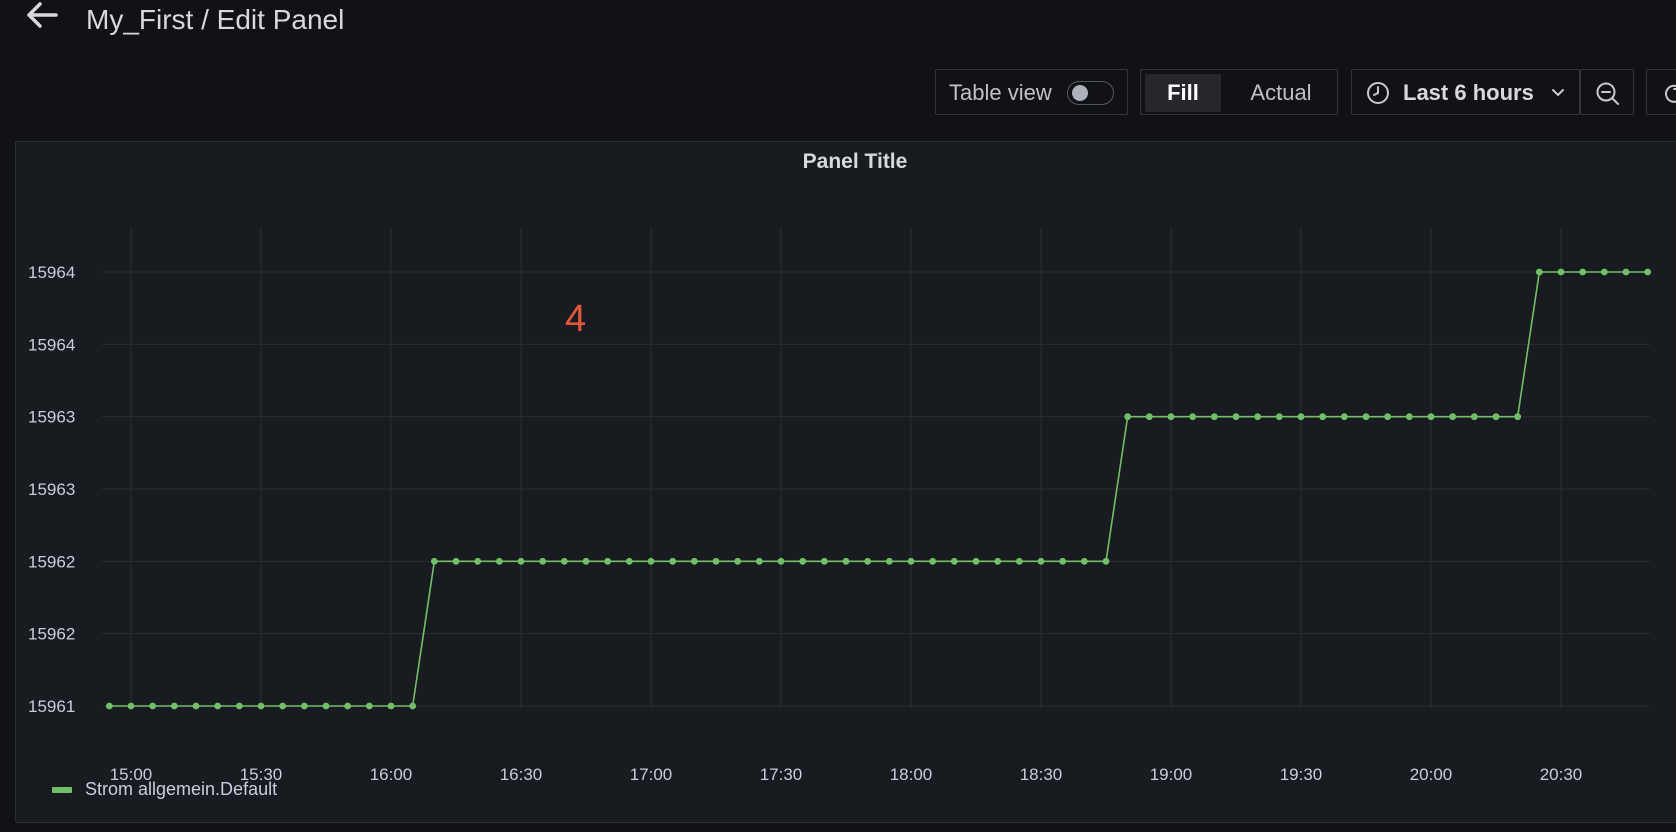  I want to click on x-tick-label: 17:30, so click(781, 774).